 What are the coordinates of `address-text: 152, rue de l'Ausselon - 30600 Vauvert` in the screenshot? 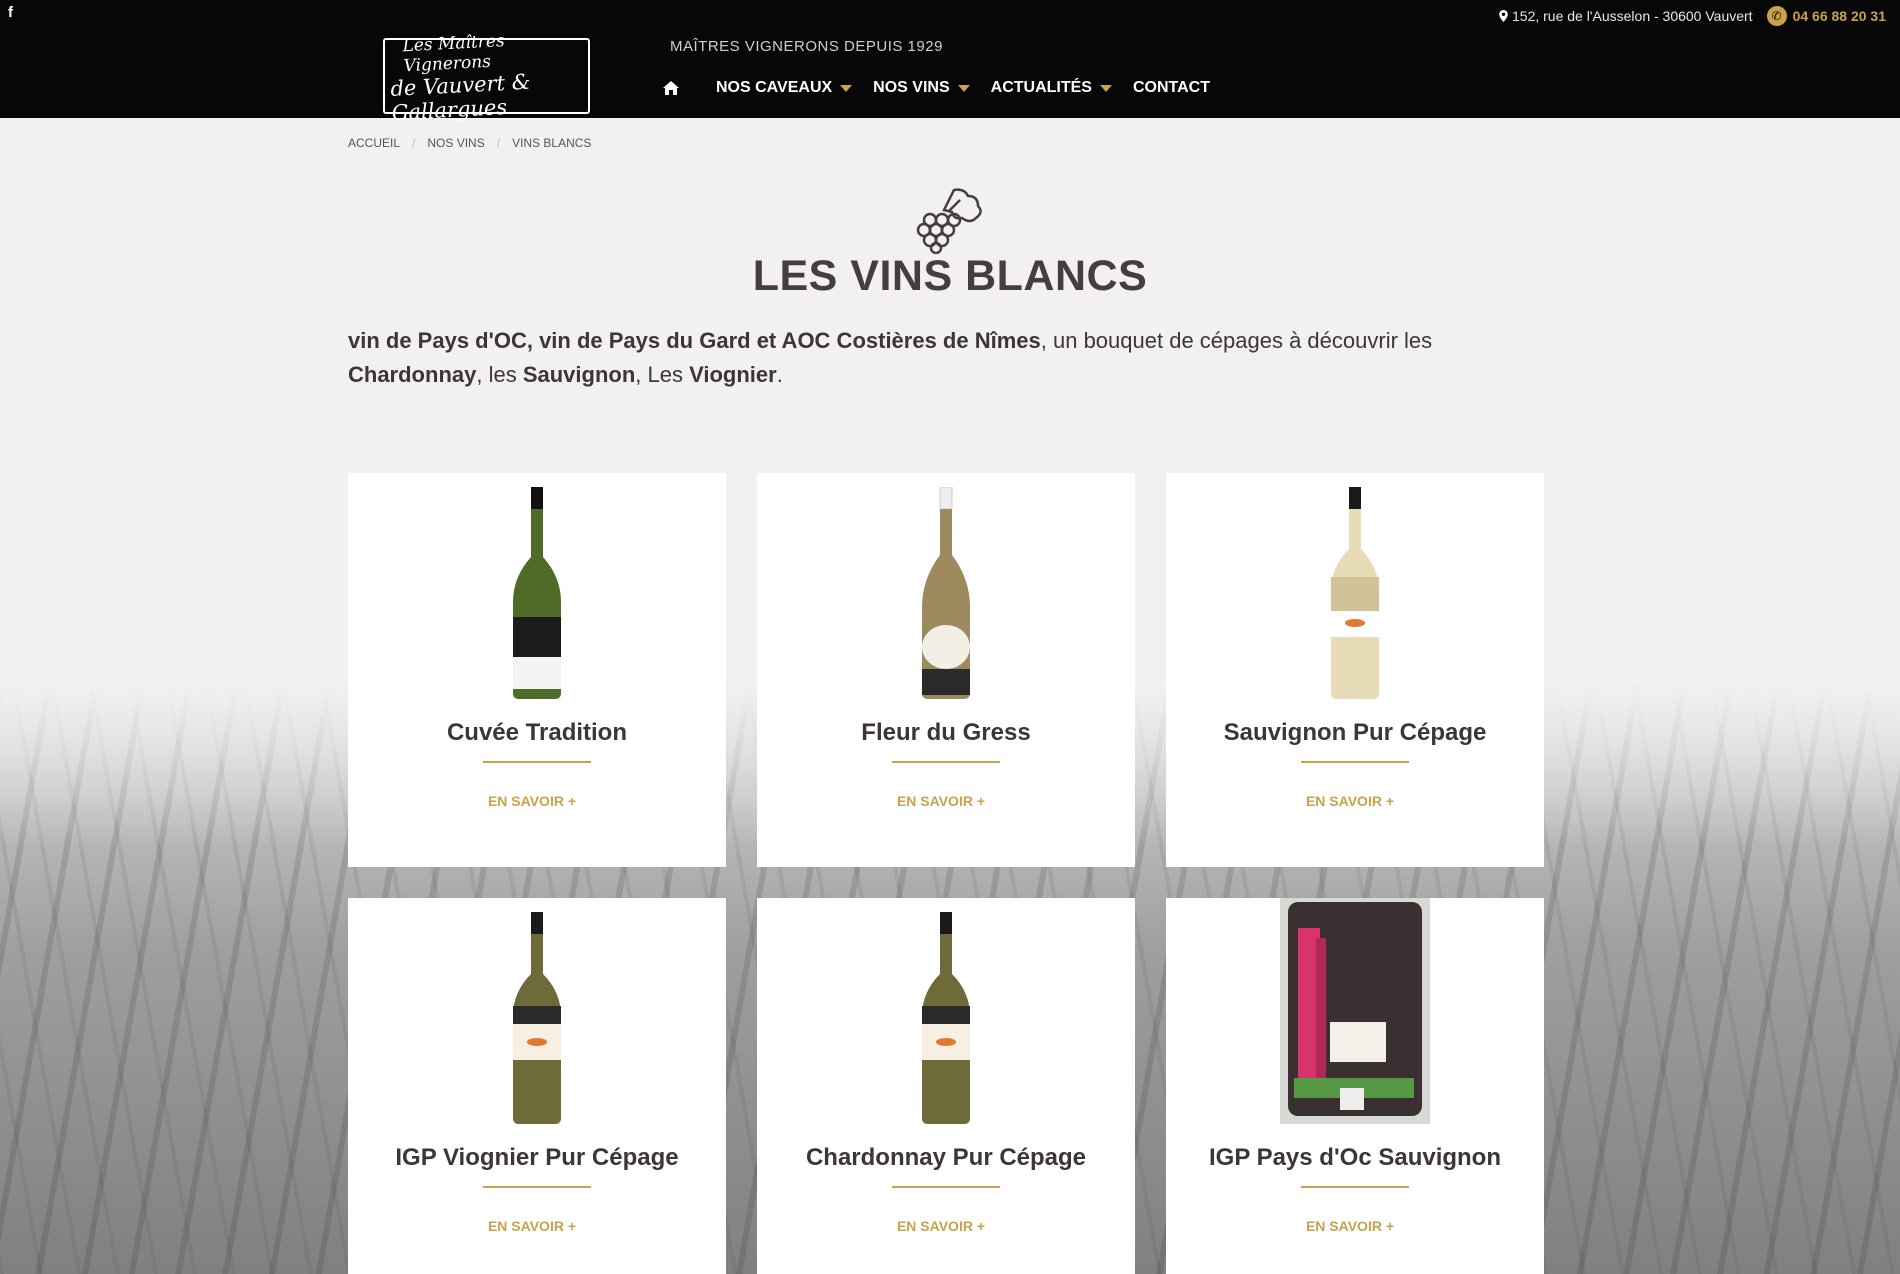 It's located at (1632, 16).